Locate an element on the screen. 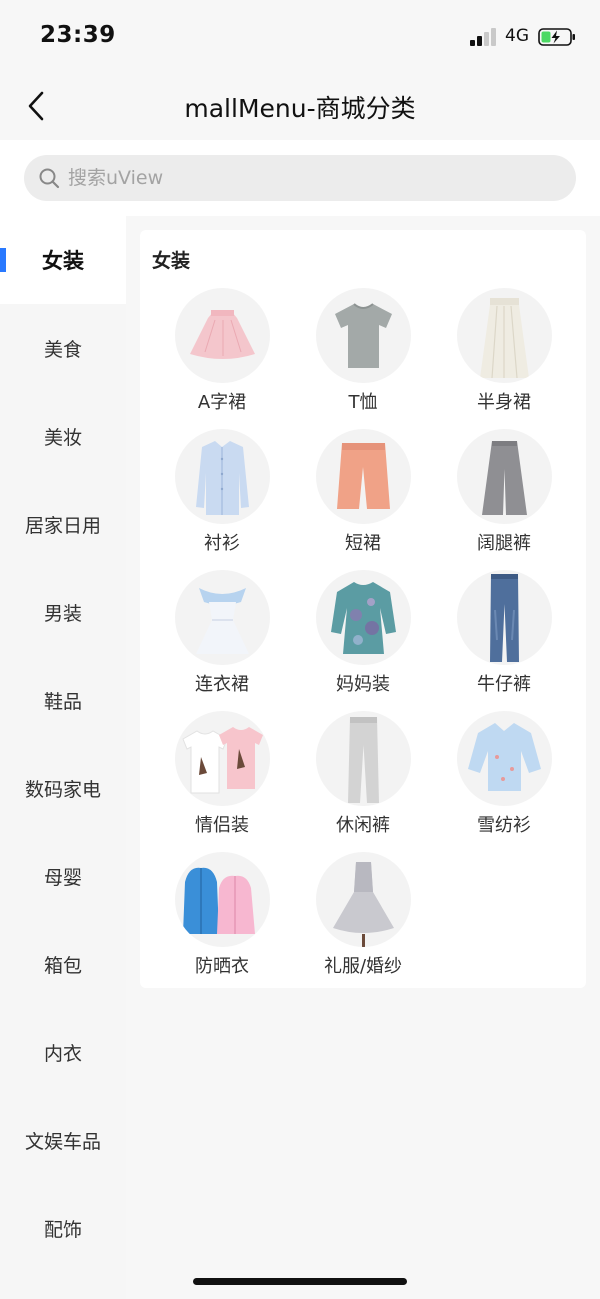 The height and width of the screenshot is (1299, 600). sidebar-item-label: 母婴 is located at coordinates (62, 877).